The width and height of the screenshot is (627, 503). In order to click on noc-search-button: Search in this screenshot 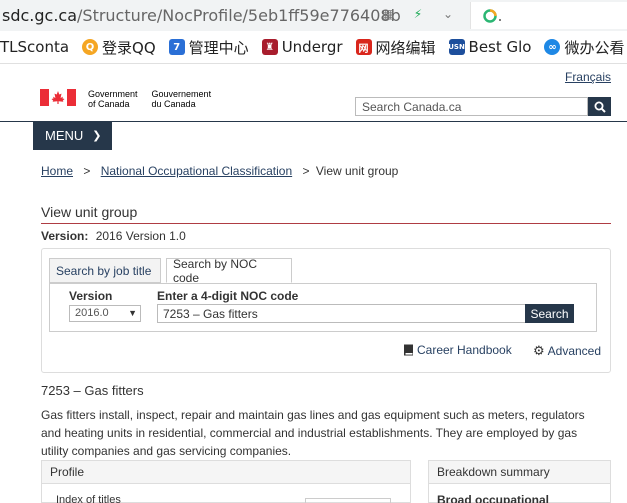, I will do `click(549, 313)`.